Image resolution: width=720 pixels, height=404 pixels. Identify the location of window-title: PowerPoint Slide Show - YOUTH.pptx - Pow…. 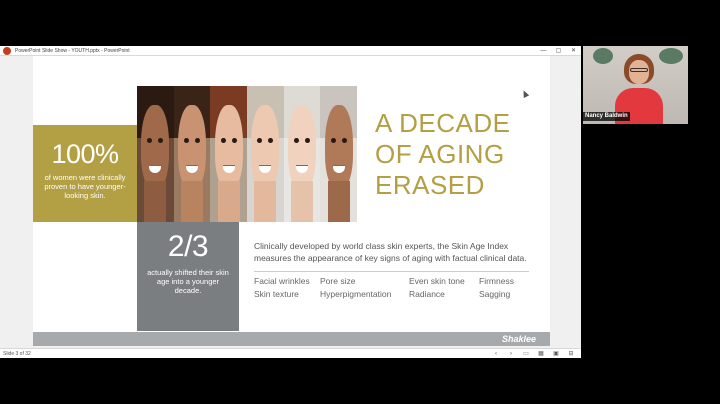
(72, 51).